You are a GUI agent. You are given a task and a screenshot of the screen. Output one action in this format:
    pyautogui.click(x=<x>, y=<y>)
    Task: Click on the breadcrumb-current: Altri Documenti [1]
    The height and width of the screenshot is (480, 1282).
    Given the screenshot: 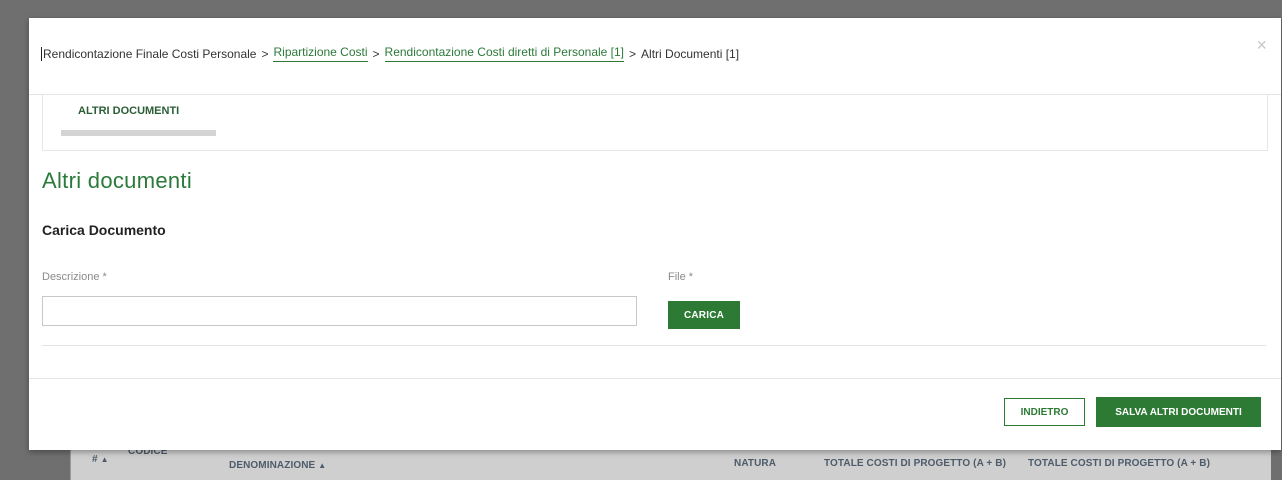 What is the action you would take?
    pyautogui.click(x=690, y=53)
    